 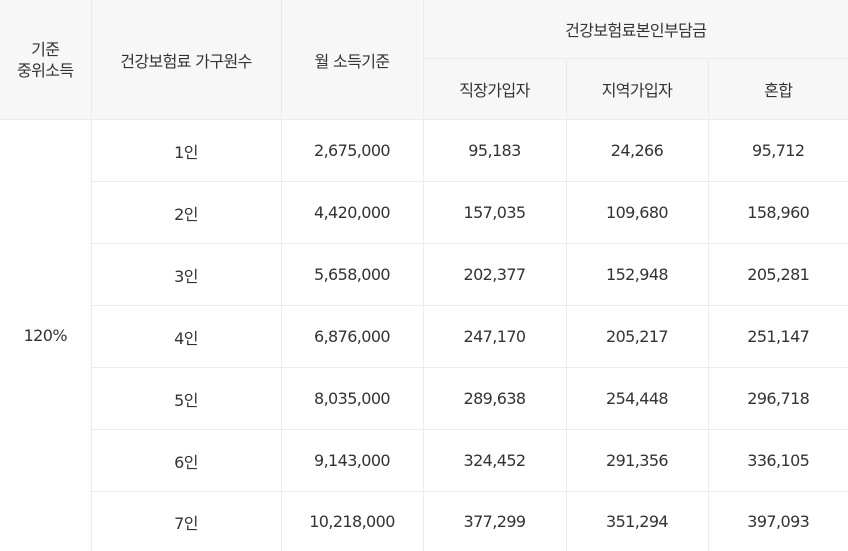 I want to click on income-cell: 5,658,000, so click(x=352, y=275).